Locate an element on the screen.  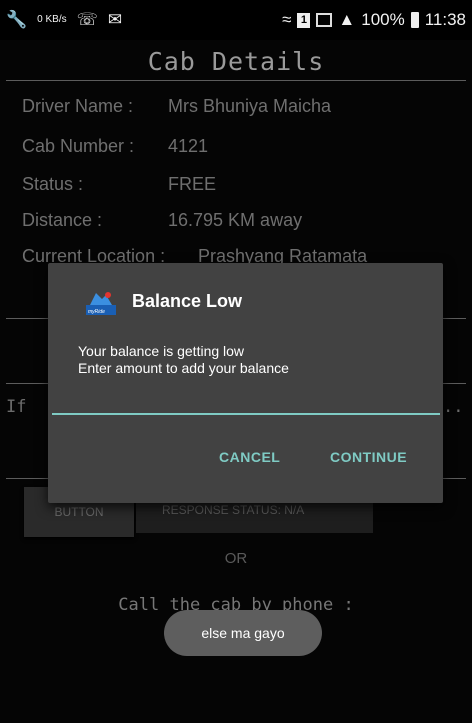
driver-name-row: Driver Name : Mrs Bhuniya Maicha is located at coordinates (176, 106).